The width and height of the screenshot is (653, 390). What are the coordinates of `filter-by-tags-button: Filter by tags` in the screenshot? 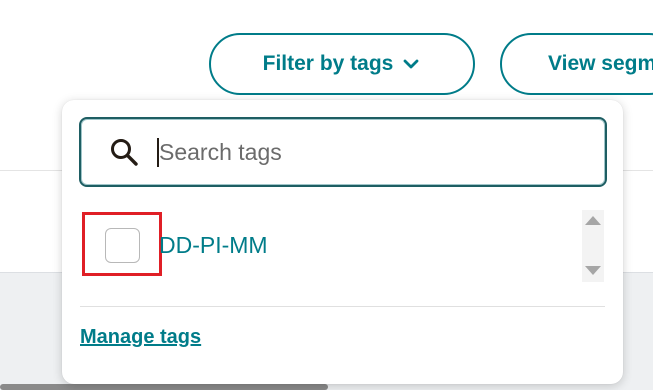 It's located at (342, 64).